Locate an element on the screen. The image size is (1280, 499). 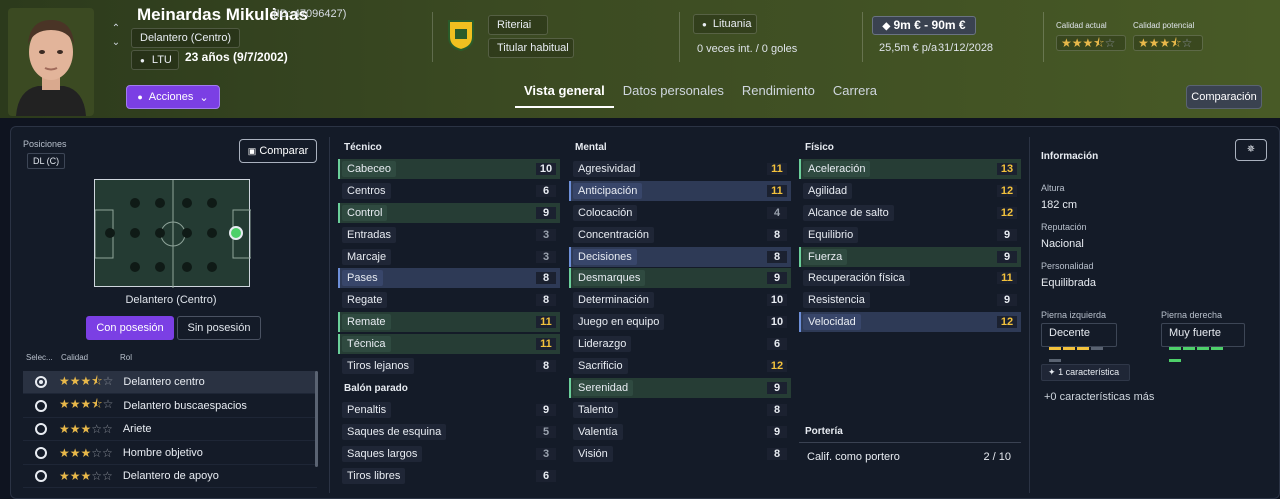
tab-rendimiento: Rendimiento is located at coordinates (778, 95).